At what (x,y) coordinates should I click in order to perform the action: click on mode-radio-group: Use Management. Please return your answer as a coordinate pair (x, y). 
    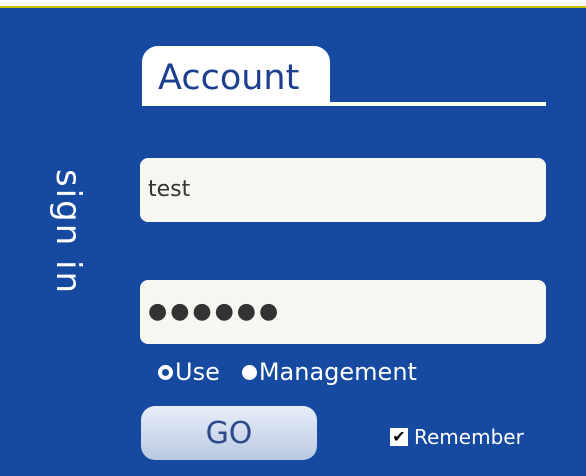
    Looking at the image, I should click on (298, 372).